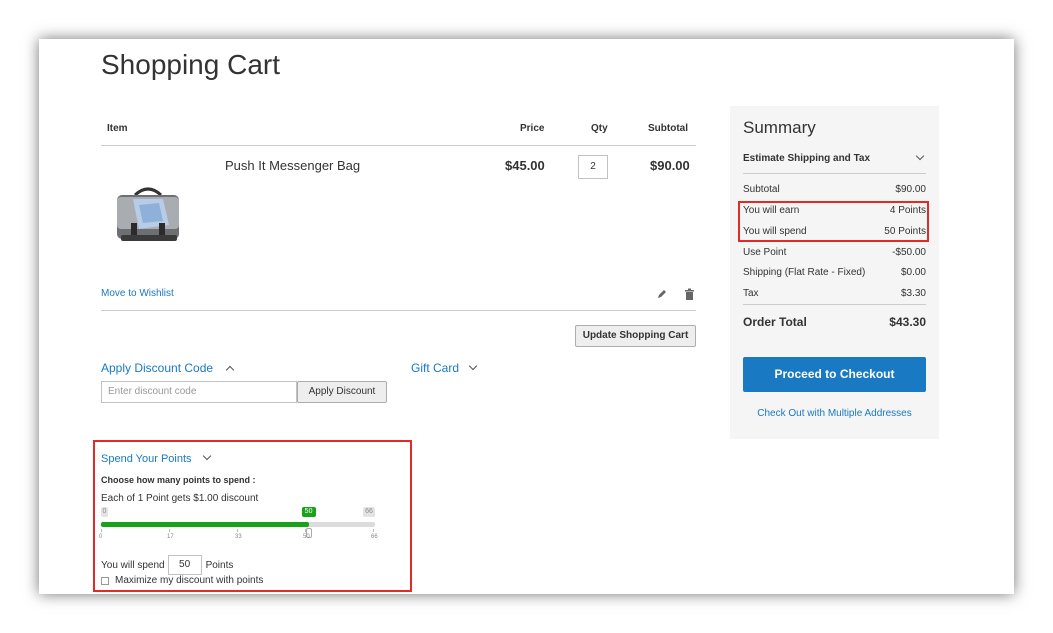  What do you see at coordinates (670, 165) in the screenshot?
I see `product-subtotal: $90.00` at bounding box center [670, 165].